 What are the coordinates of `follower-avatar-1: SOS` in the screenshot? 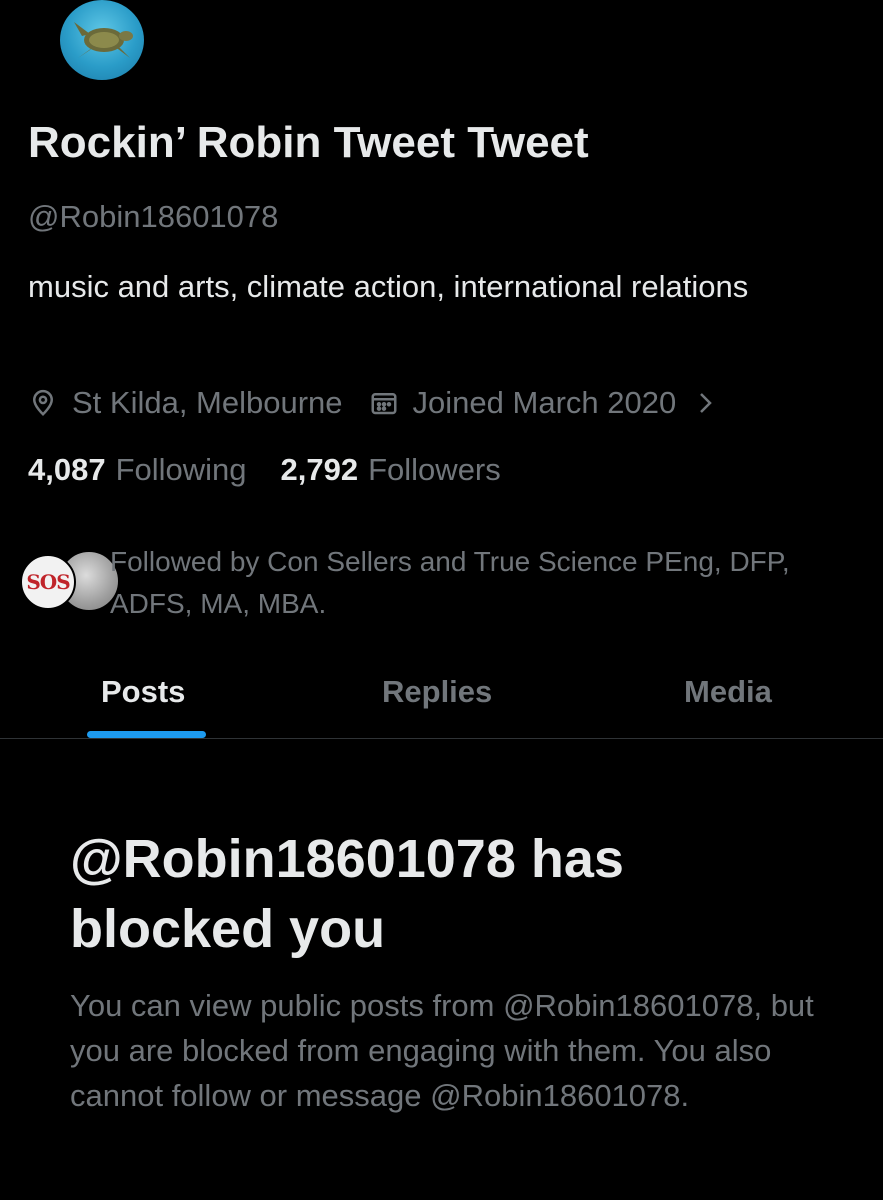 It's located at (48, 582).